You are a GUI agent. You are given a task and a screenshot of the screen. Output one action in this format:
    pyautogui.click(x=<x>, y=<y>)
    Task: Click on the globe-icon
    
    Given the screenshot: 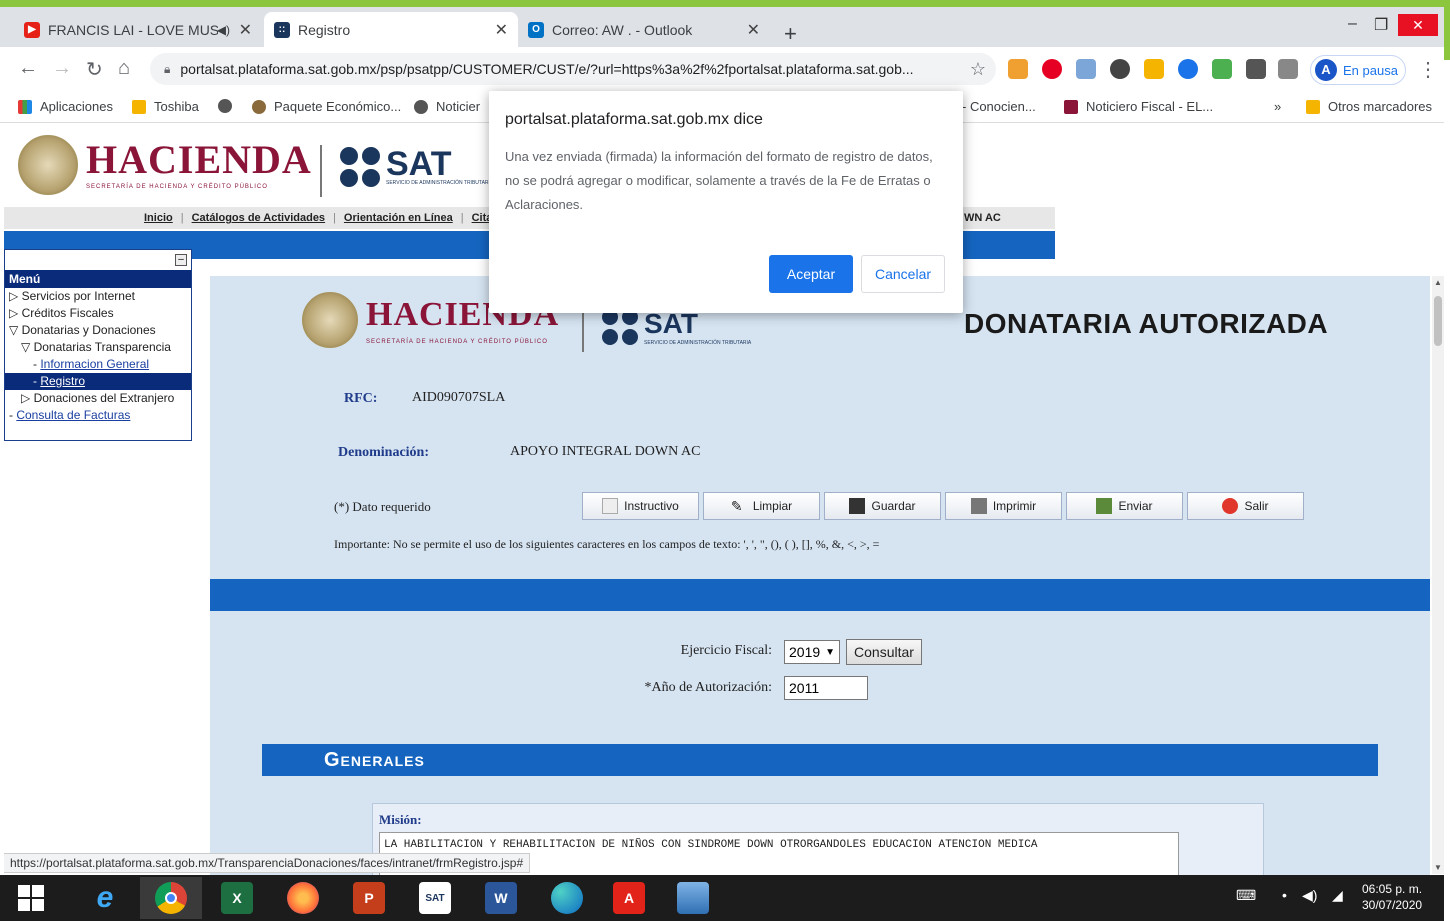 What is the action you would take?
    pyautogui.click(x=421, y=106)
    